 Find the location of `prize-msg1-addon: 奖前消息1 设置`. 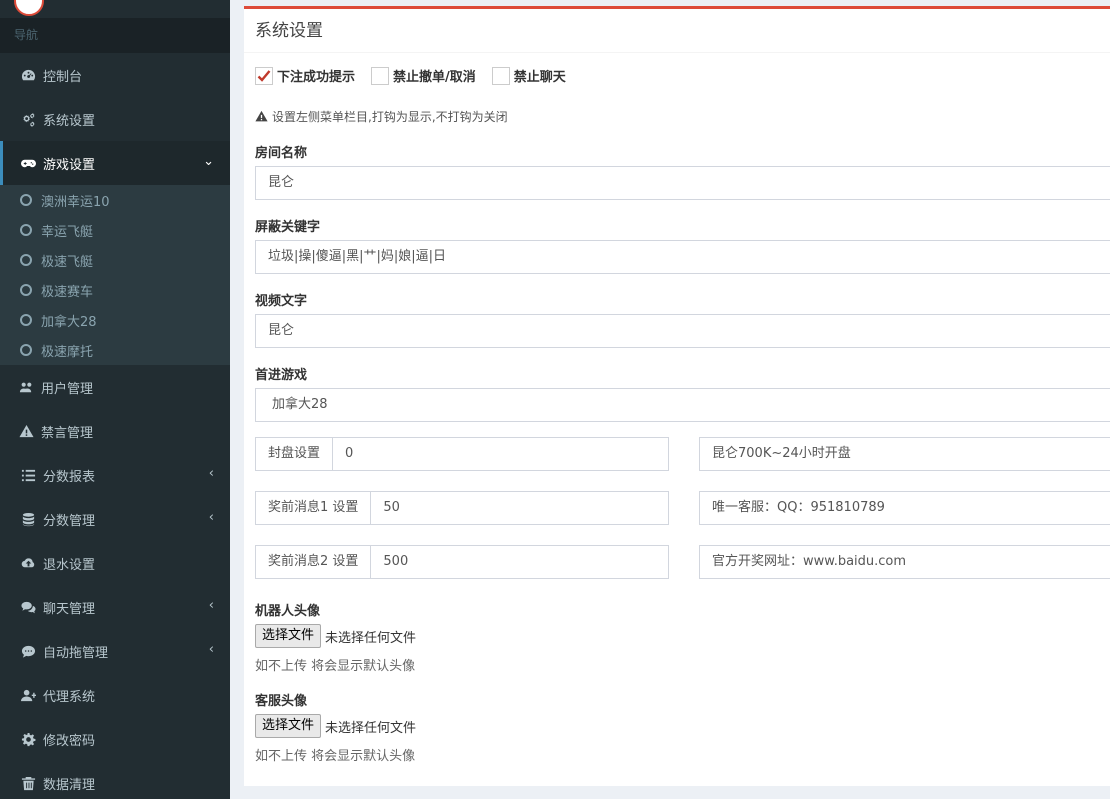

prize-msg1-addon: 奖前消息1 设置 is located at coordinates (314, 508).